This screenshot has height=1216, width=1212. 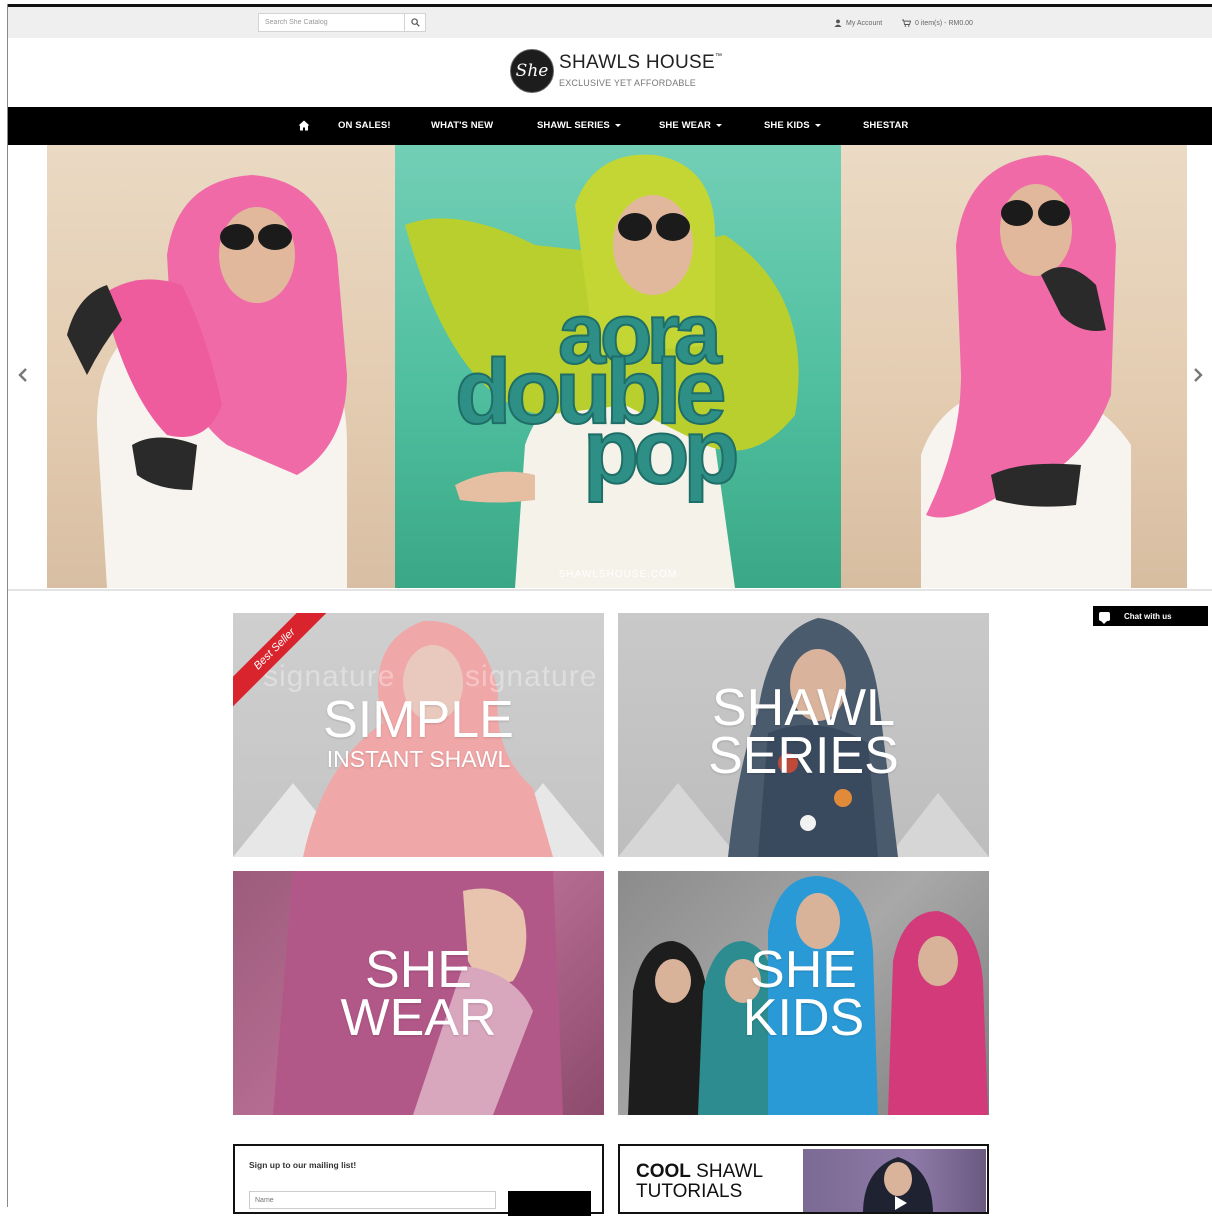 I want to click on chevron-right-icon, so click(x=1198, y=375).